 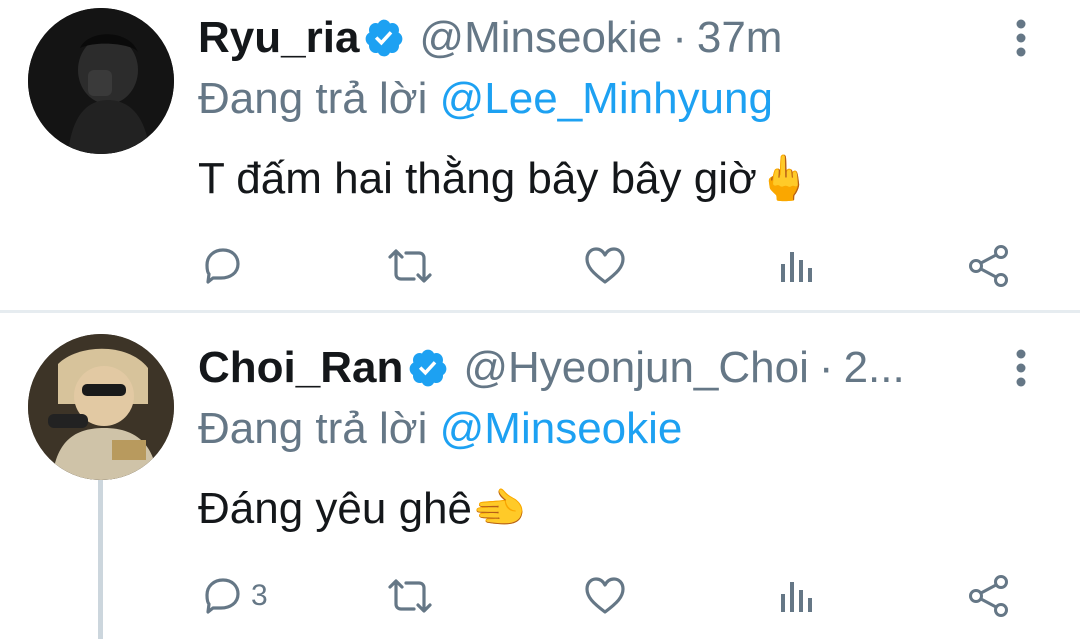 What do you see at coordinates (259, 595) in the screenshot?
I see `reply-count: 3` at bounding box center [259, 595].